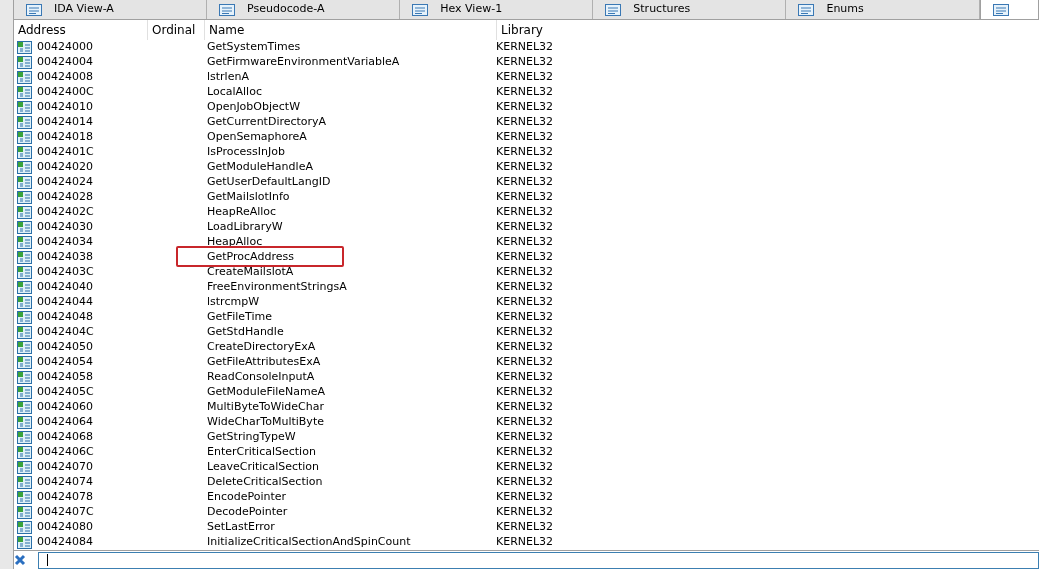 The image size is (1039, 569). Describe the element at coordinates (261, 377) in the screenshot. I see `name-cell: ReadConsoleInputA` at that location.